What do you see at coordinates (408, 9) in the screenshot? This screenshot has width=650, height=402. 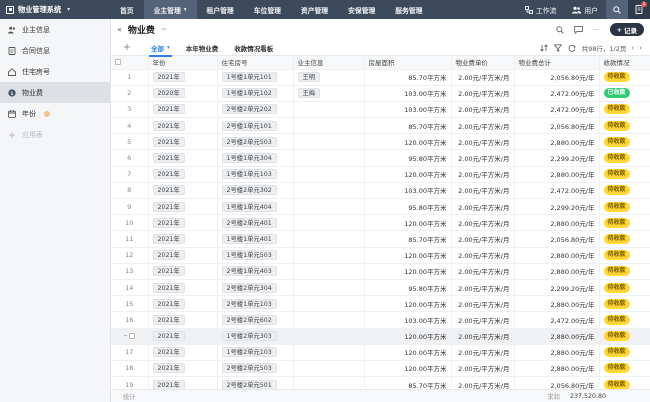 I see `nav-item-6: 服务管理` at bounding box center [408, 9].